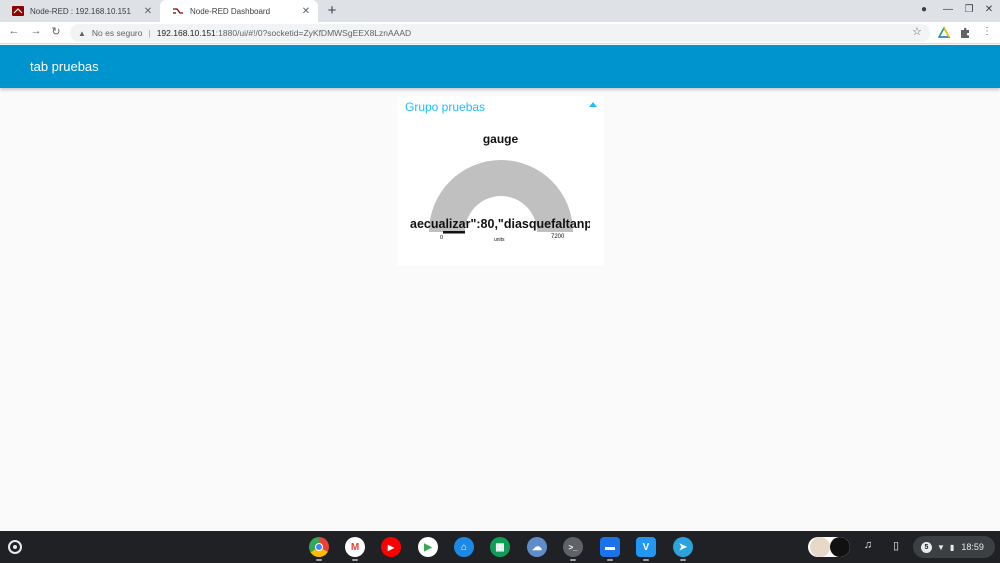 This screenshot has height=563, width=1000. Describe the element at coordinates (186, 33) in the screenshot. I see `url-host: 192.168.10.151` at that location.